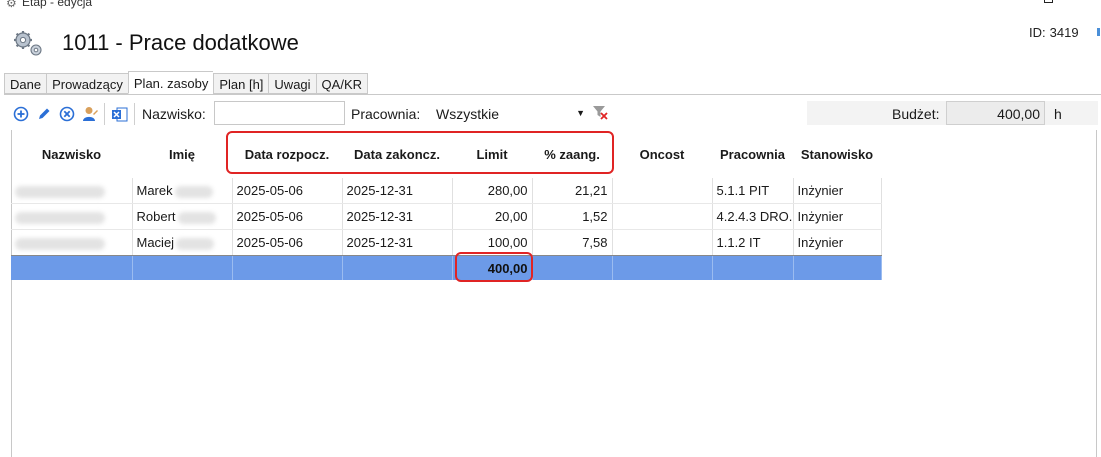 This screenshot has height=457, width=1101. Describe the element at coordinates (662, 154) in the screenshot. I see `column-header-oncost: Oncost` at that location.